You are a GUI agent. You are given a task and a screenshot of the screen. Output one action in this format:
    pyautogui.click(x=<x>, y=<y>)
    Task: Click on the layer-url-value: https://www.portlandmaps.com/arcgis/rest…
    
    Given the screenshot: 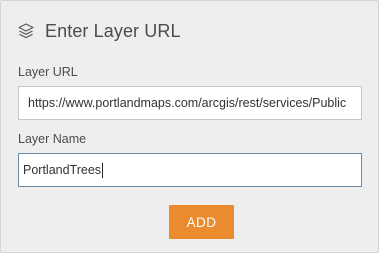 What is the action you would take?
    pyautogui.click(x=187, y=103)
    